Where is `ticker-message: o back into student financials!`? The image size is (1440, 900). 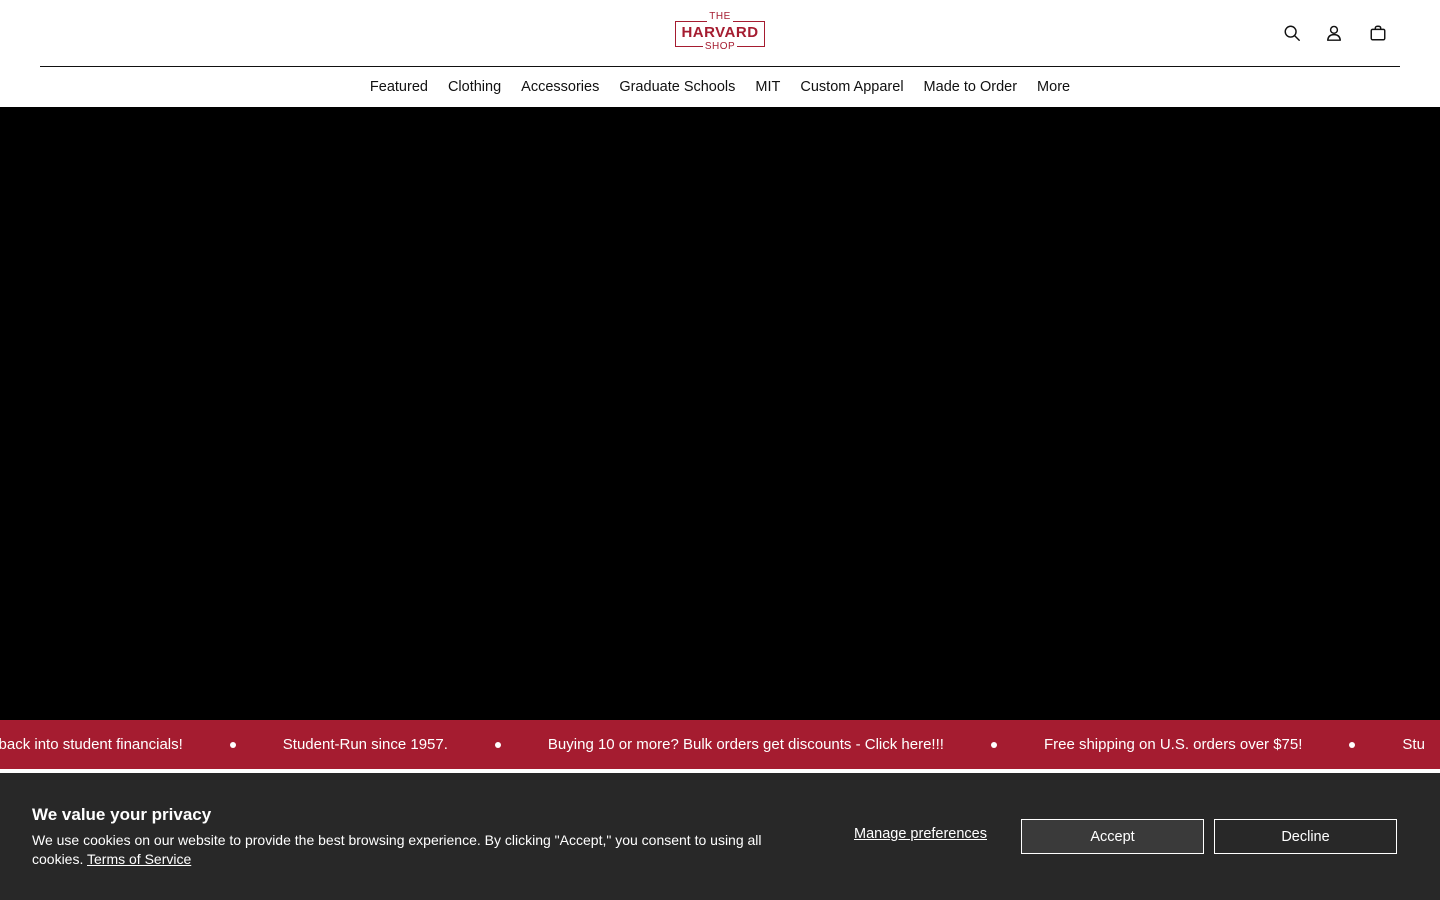
ticker-message: o back into student financials! is located at coordinates (91, 744).